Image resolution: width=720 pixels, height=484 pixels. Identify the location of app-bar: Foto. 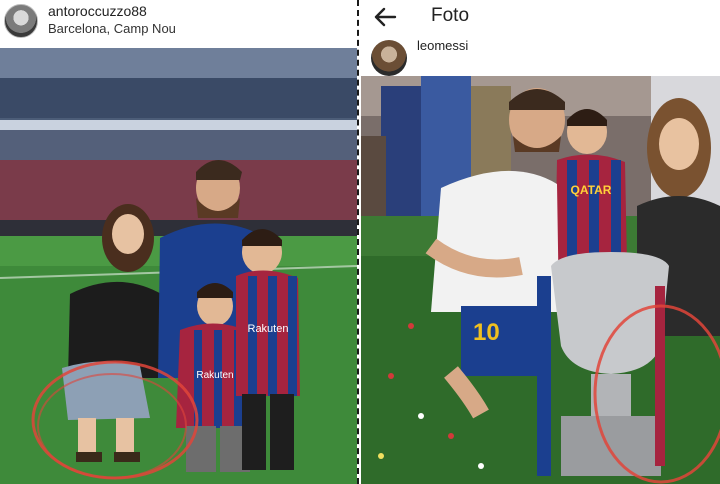
(540, 18).